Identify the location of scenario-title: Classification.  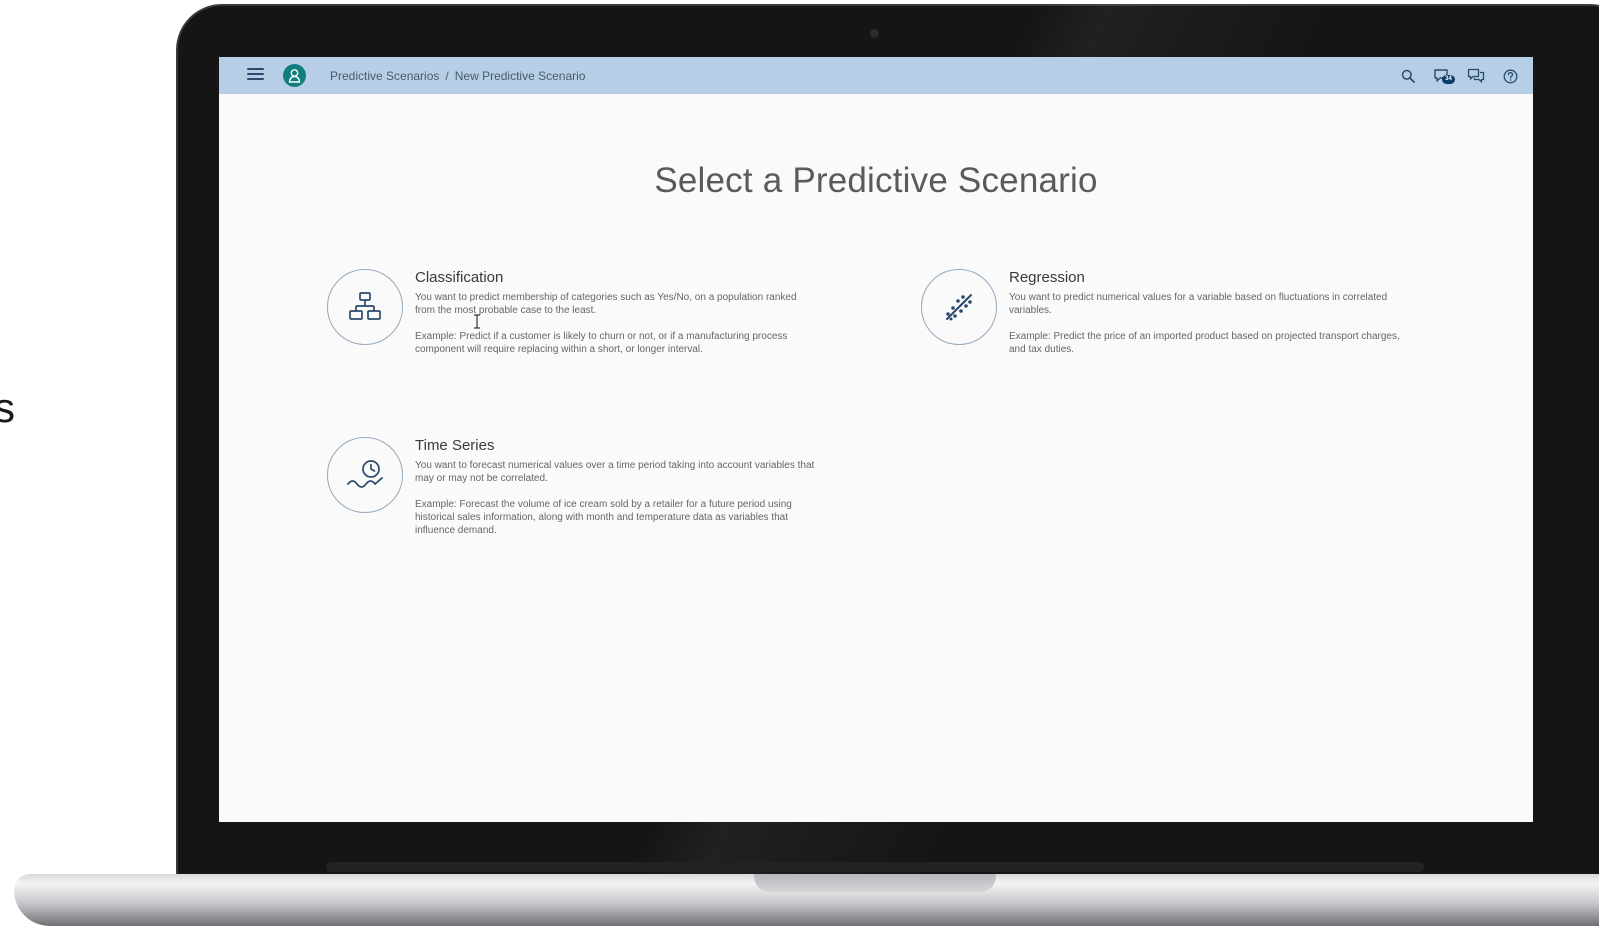
(459, 277).